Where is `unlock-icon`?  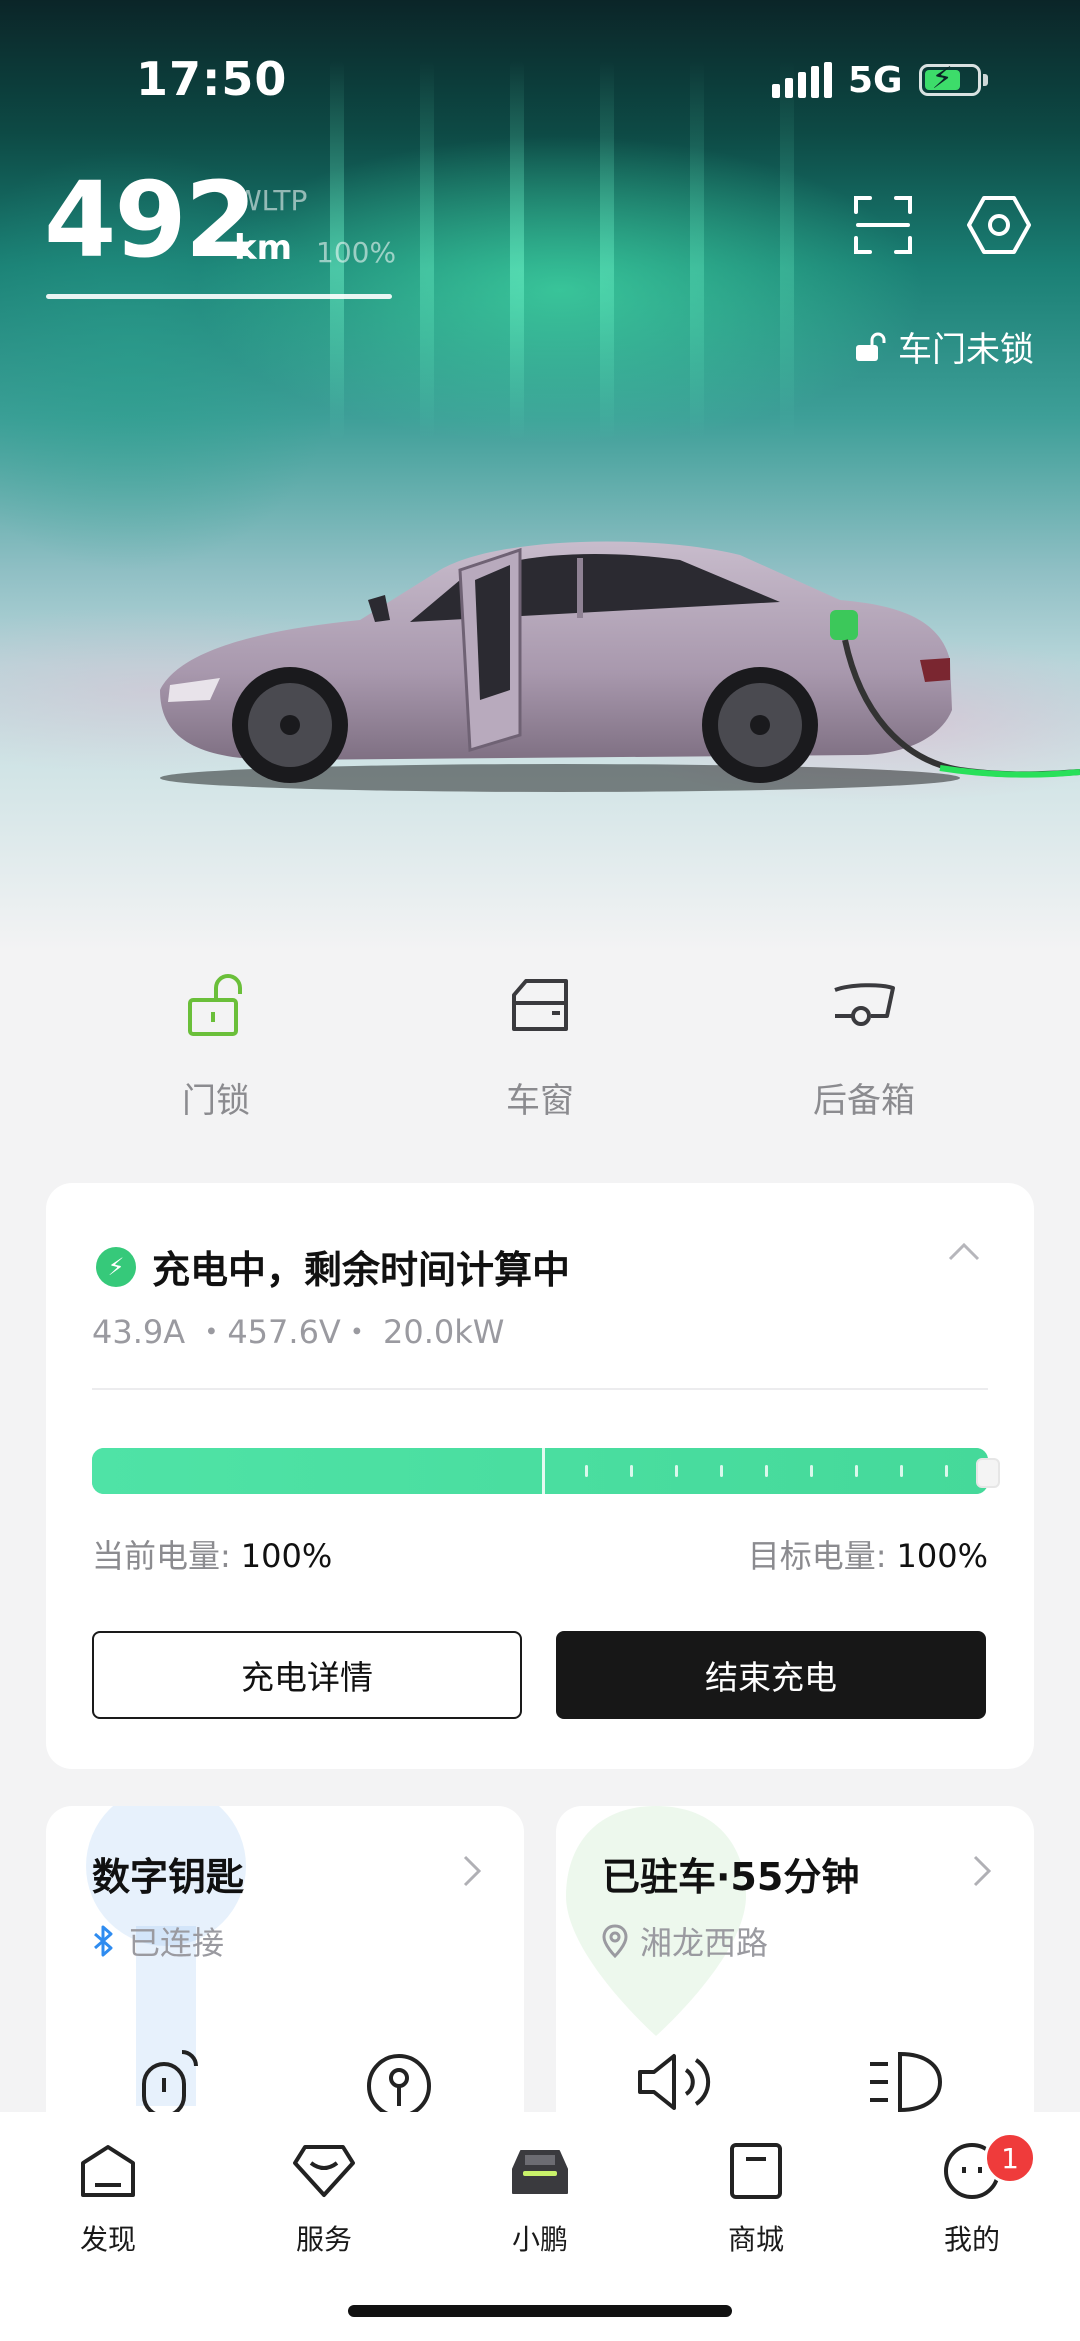 unlock-icon is located at coordinates (871, 346).